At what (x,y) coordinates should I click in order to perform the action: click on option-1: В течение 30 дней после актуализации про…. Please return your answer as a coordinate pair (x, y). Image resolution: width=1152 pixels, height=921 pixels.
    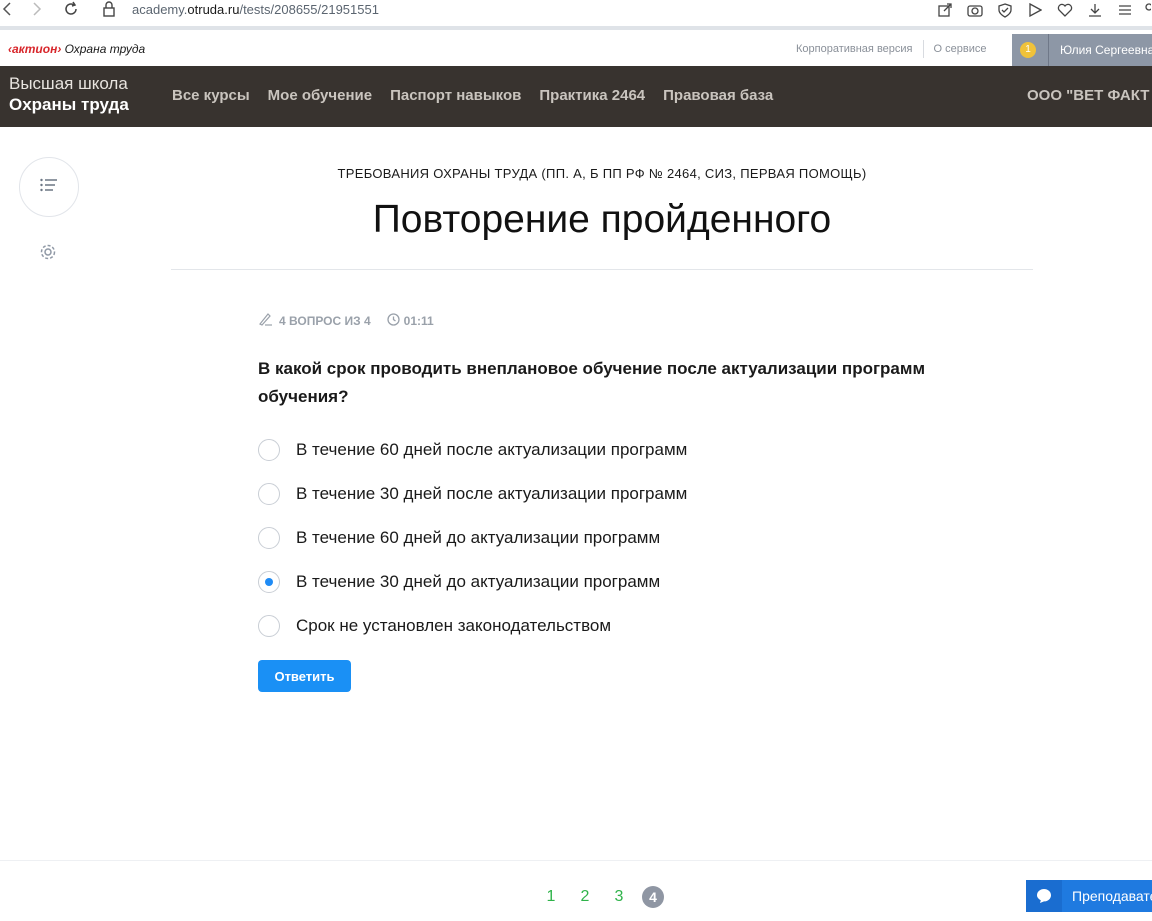
    Looking at the image, I should click on (472, 494).